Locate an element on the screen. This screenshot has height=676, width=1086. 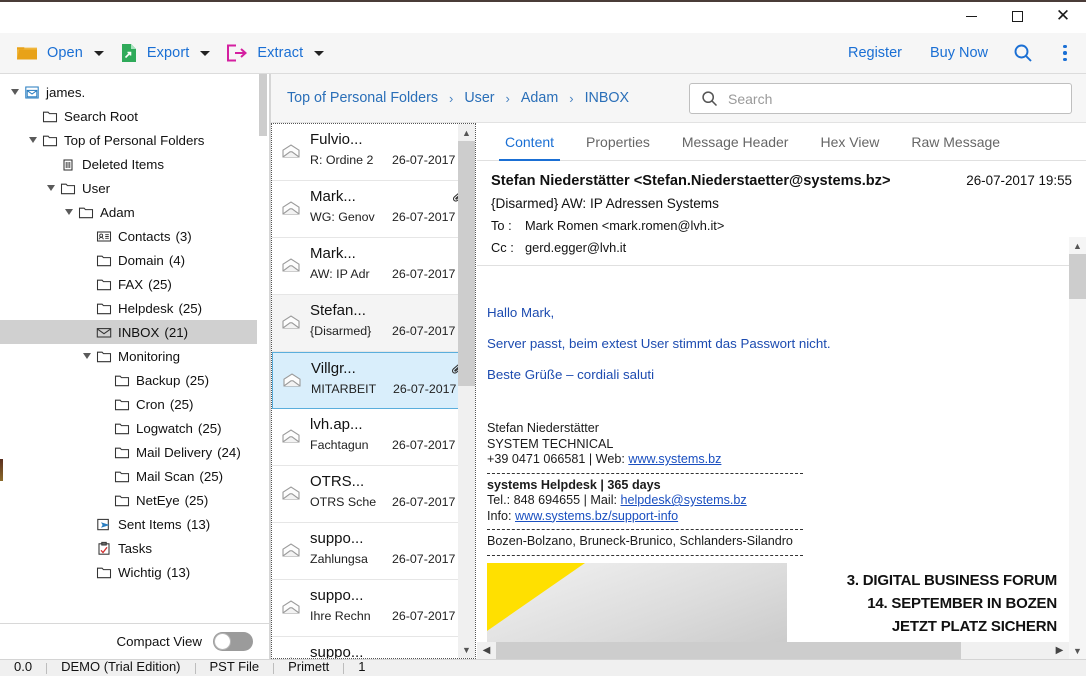
sidebar-item-label: Logwatch is located at coordinates (164, 428).